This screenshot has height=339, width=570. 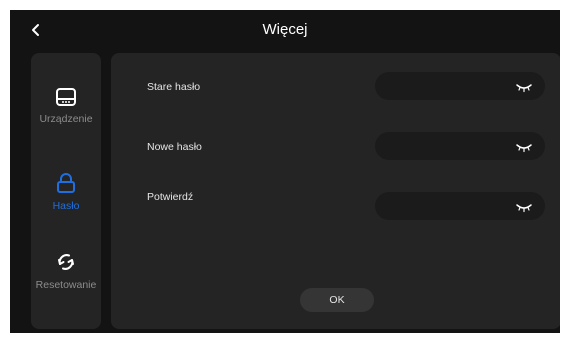 I want to click on sidebar-item-password: Hasło, so click(x=66, y=204).